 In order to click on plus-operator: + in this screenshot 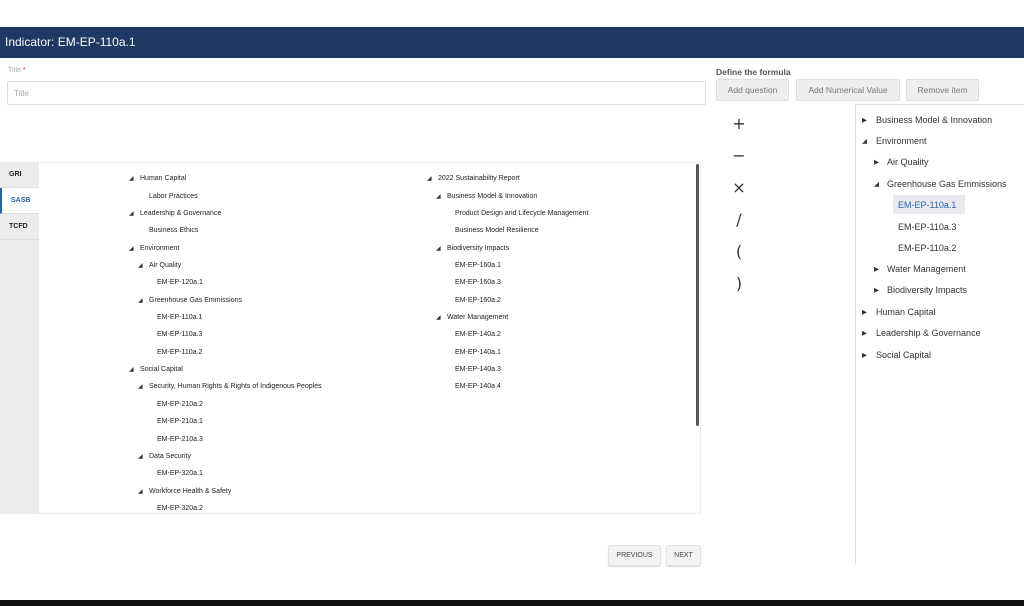, I will do `click(739, 123)`.